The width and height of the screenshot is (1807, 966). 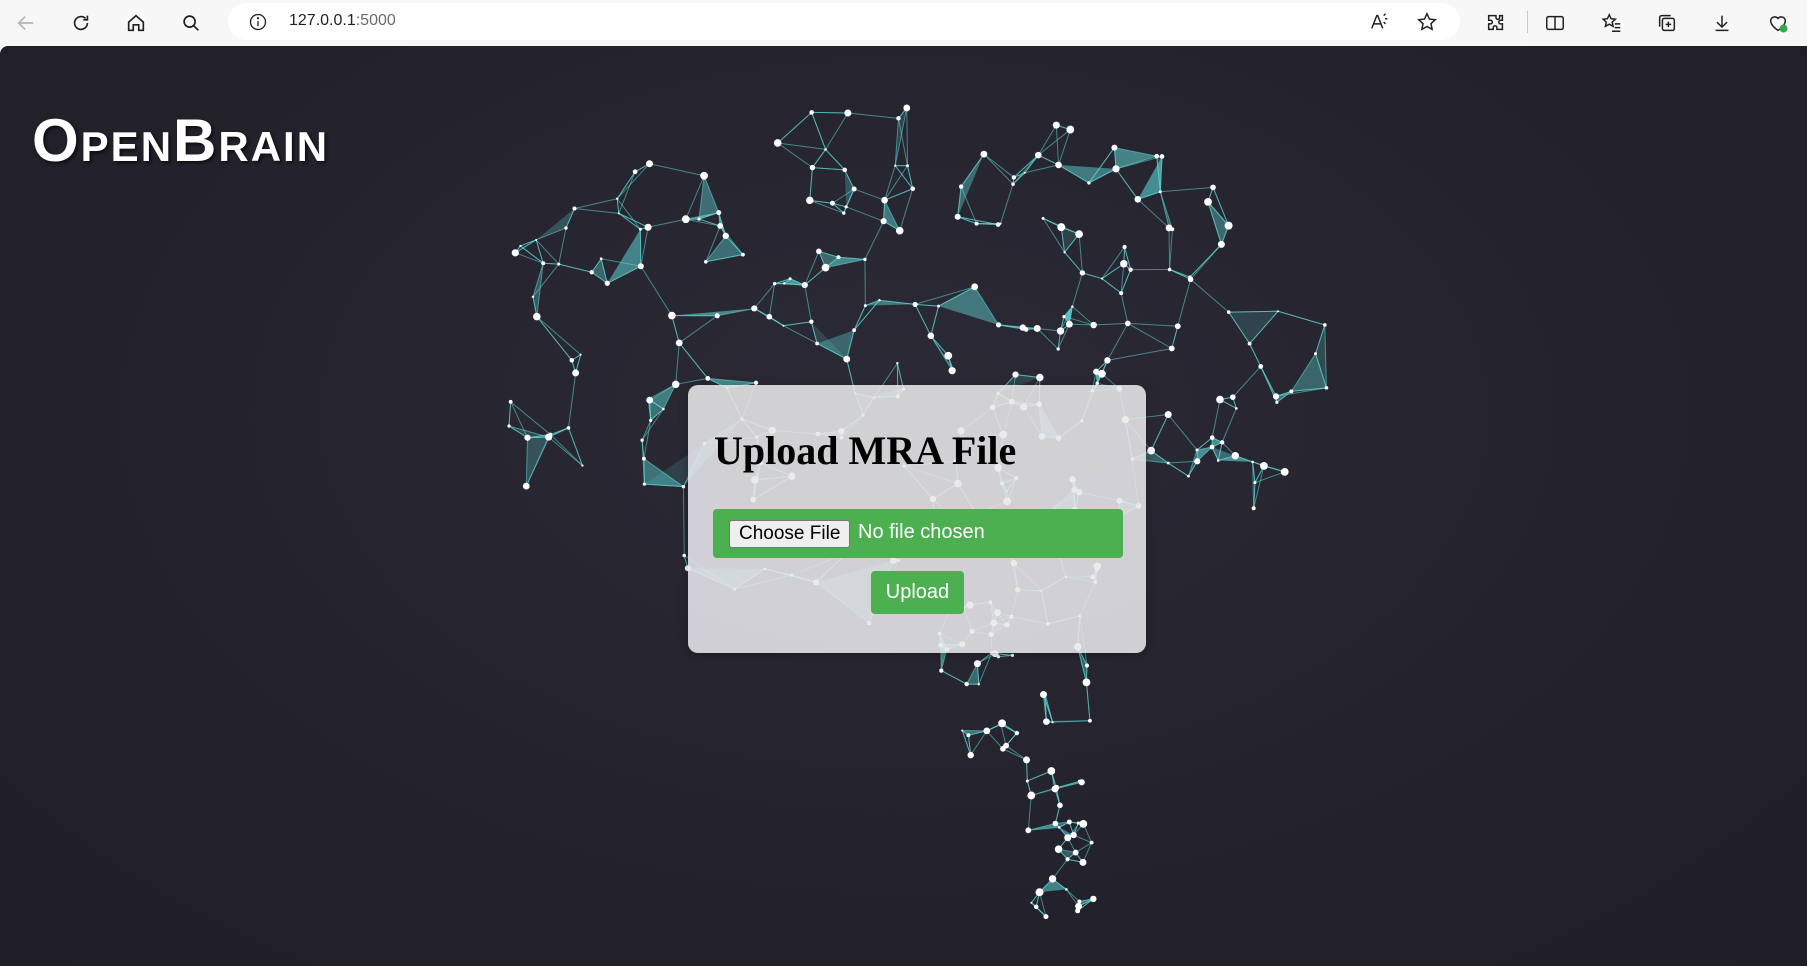 I want to click on split-screen-icon, so click(x=1555, y=23).